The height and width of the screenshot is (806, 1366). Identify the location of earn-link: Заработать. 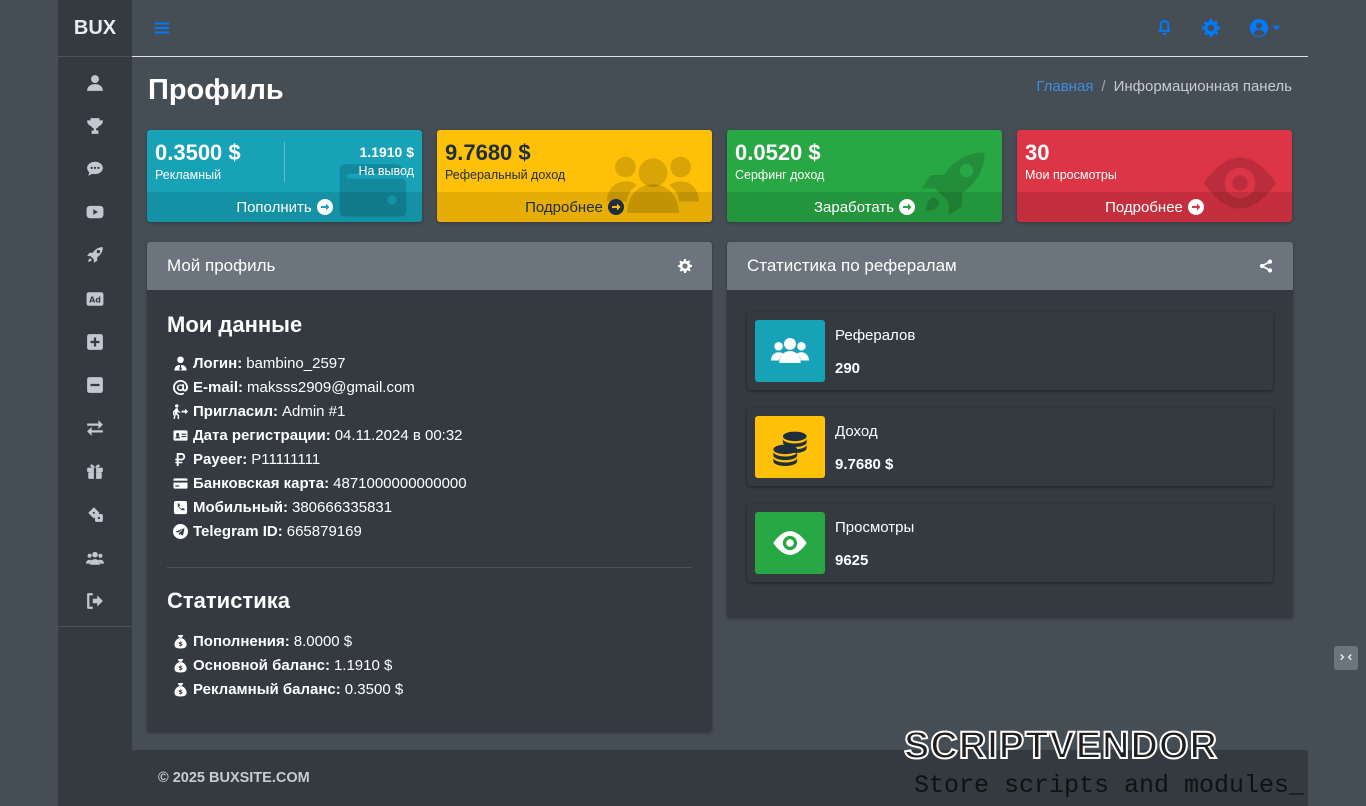
(864, 207).